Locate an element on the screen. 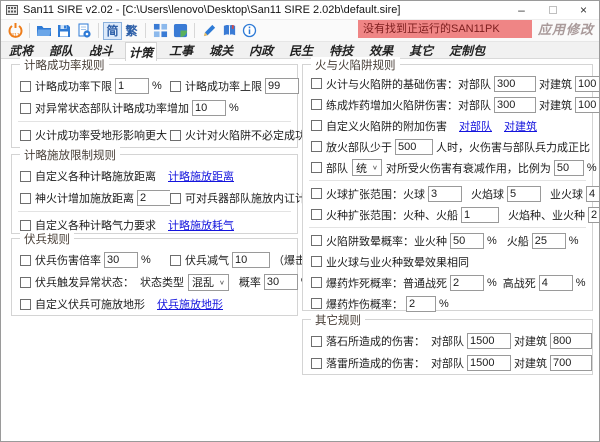 The image size is (600, 442). trap-damage-troop-link: 对部队 is located at coordinates (475, 126).